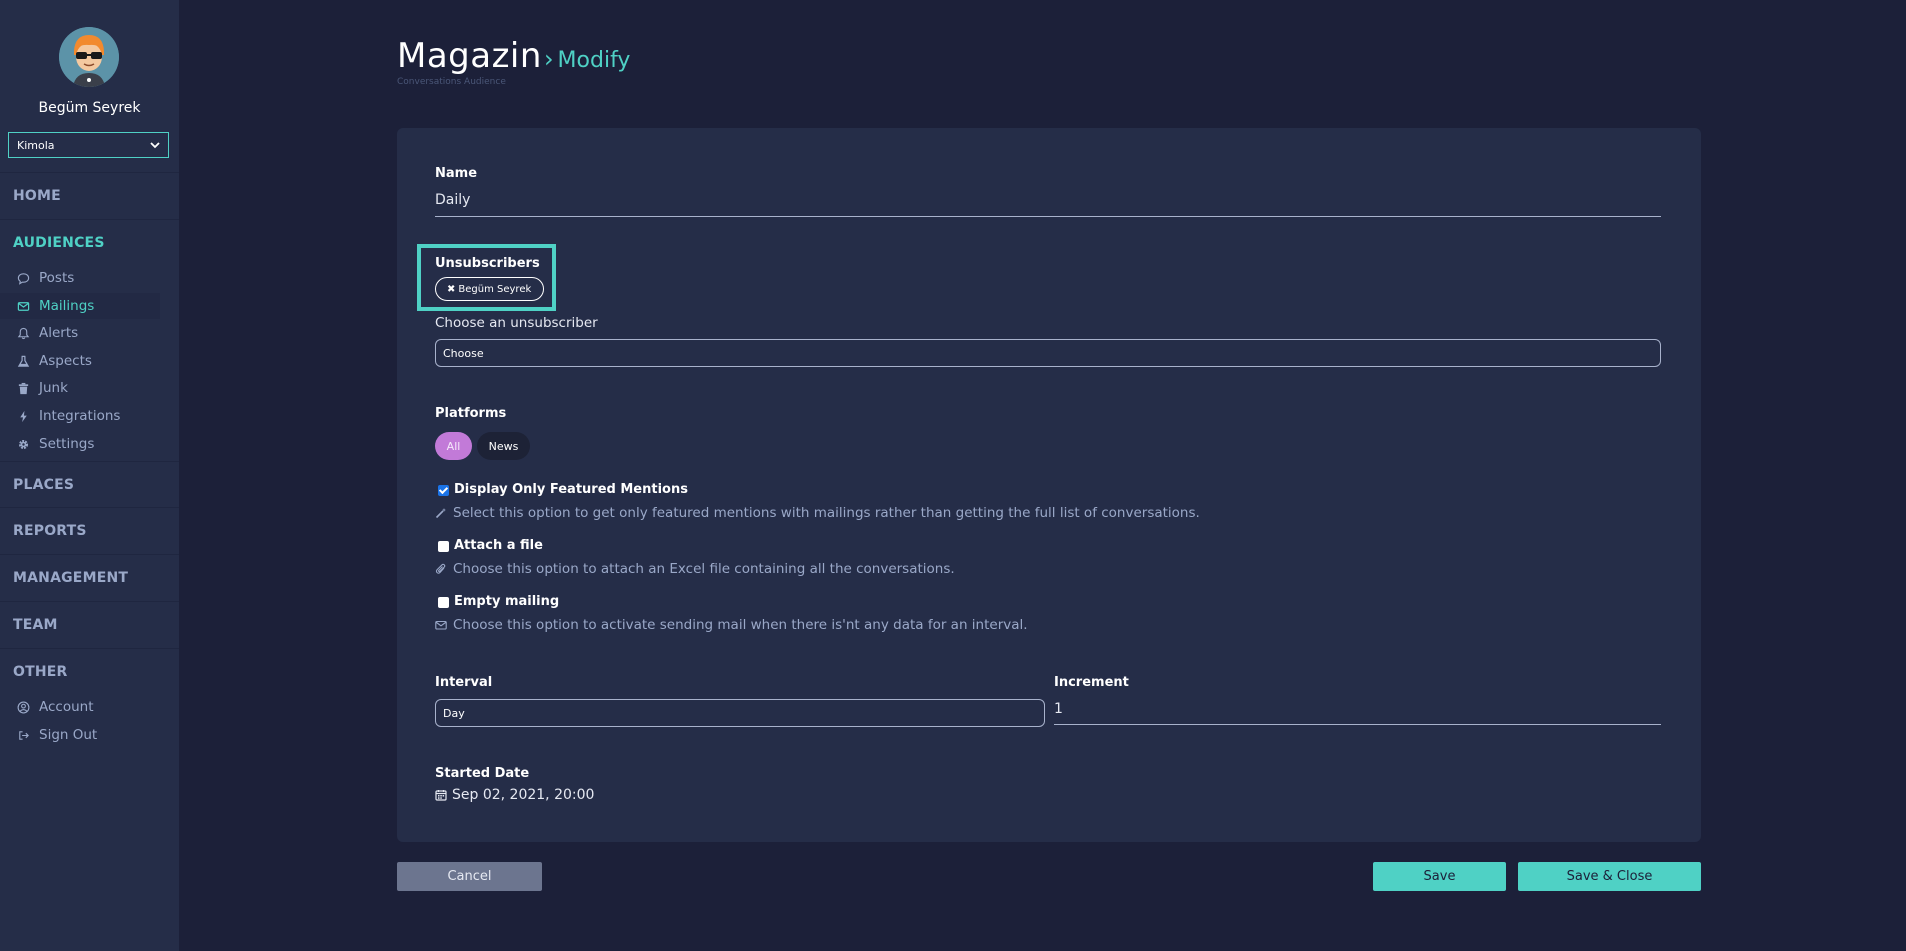 This screenshot has height=951, width=1906. I want to click on title-arrow: ›, so click(548, 59).